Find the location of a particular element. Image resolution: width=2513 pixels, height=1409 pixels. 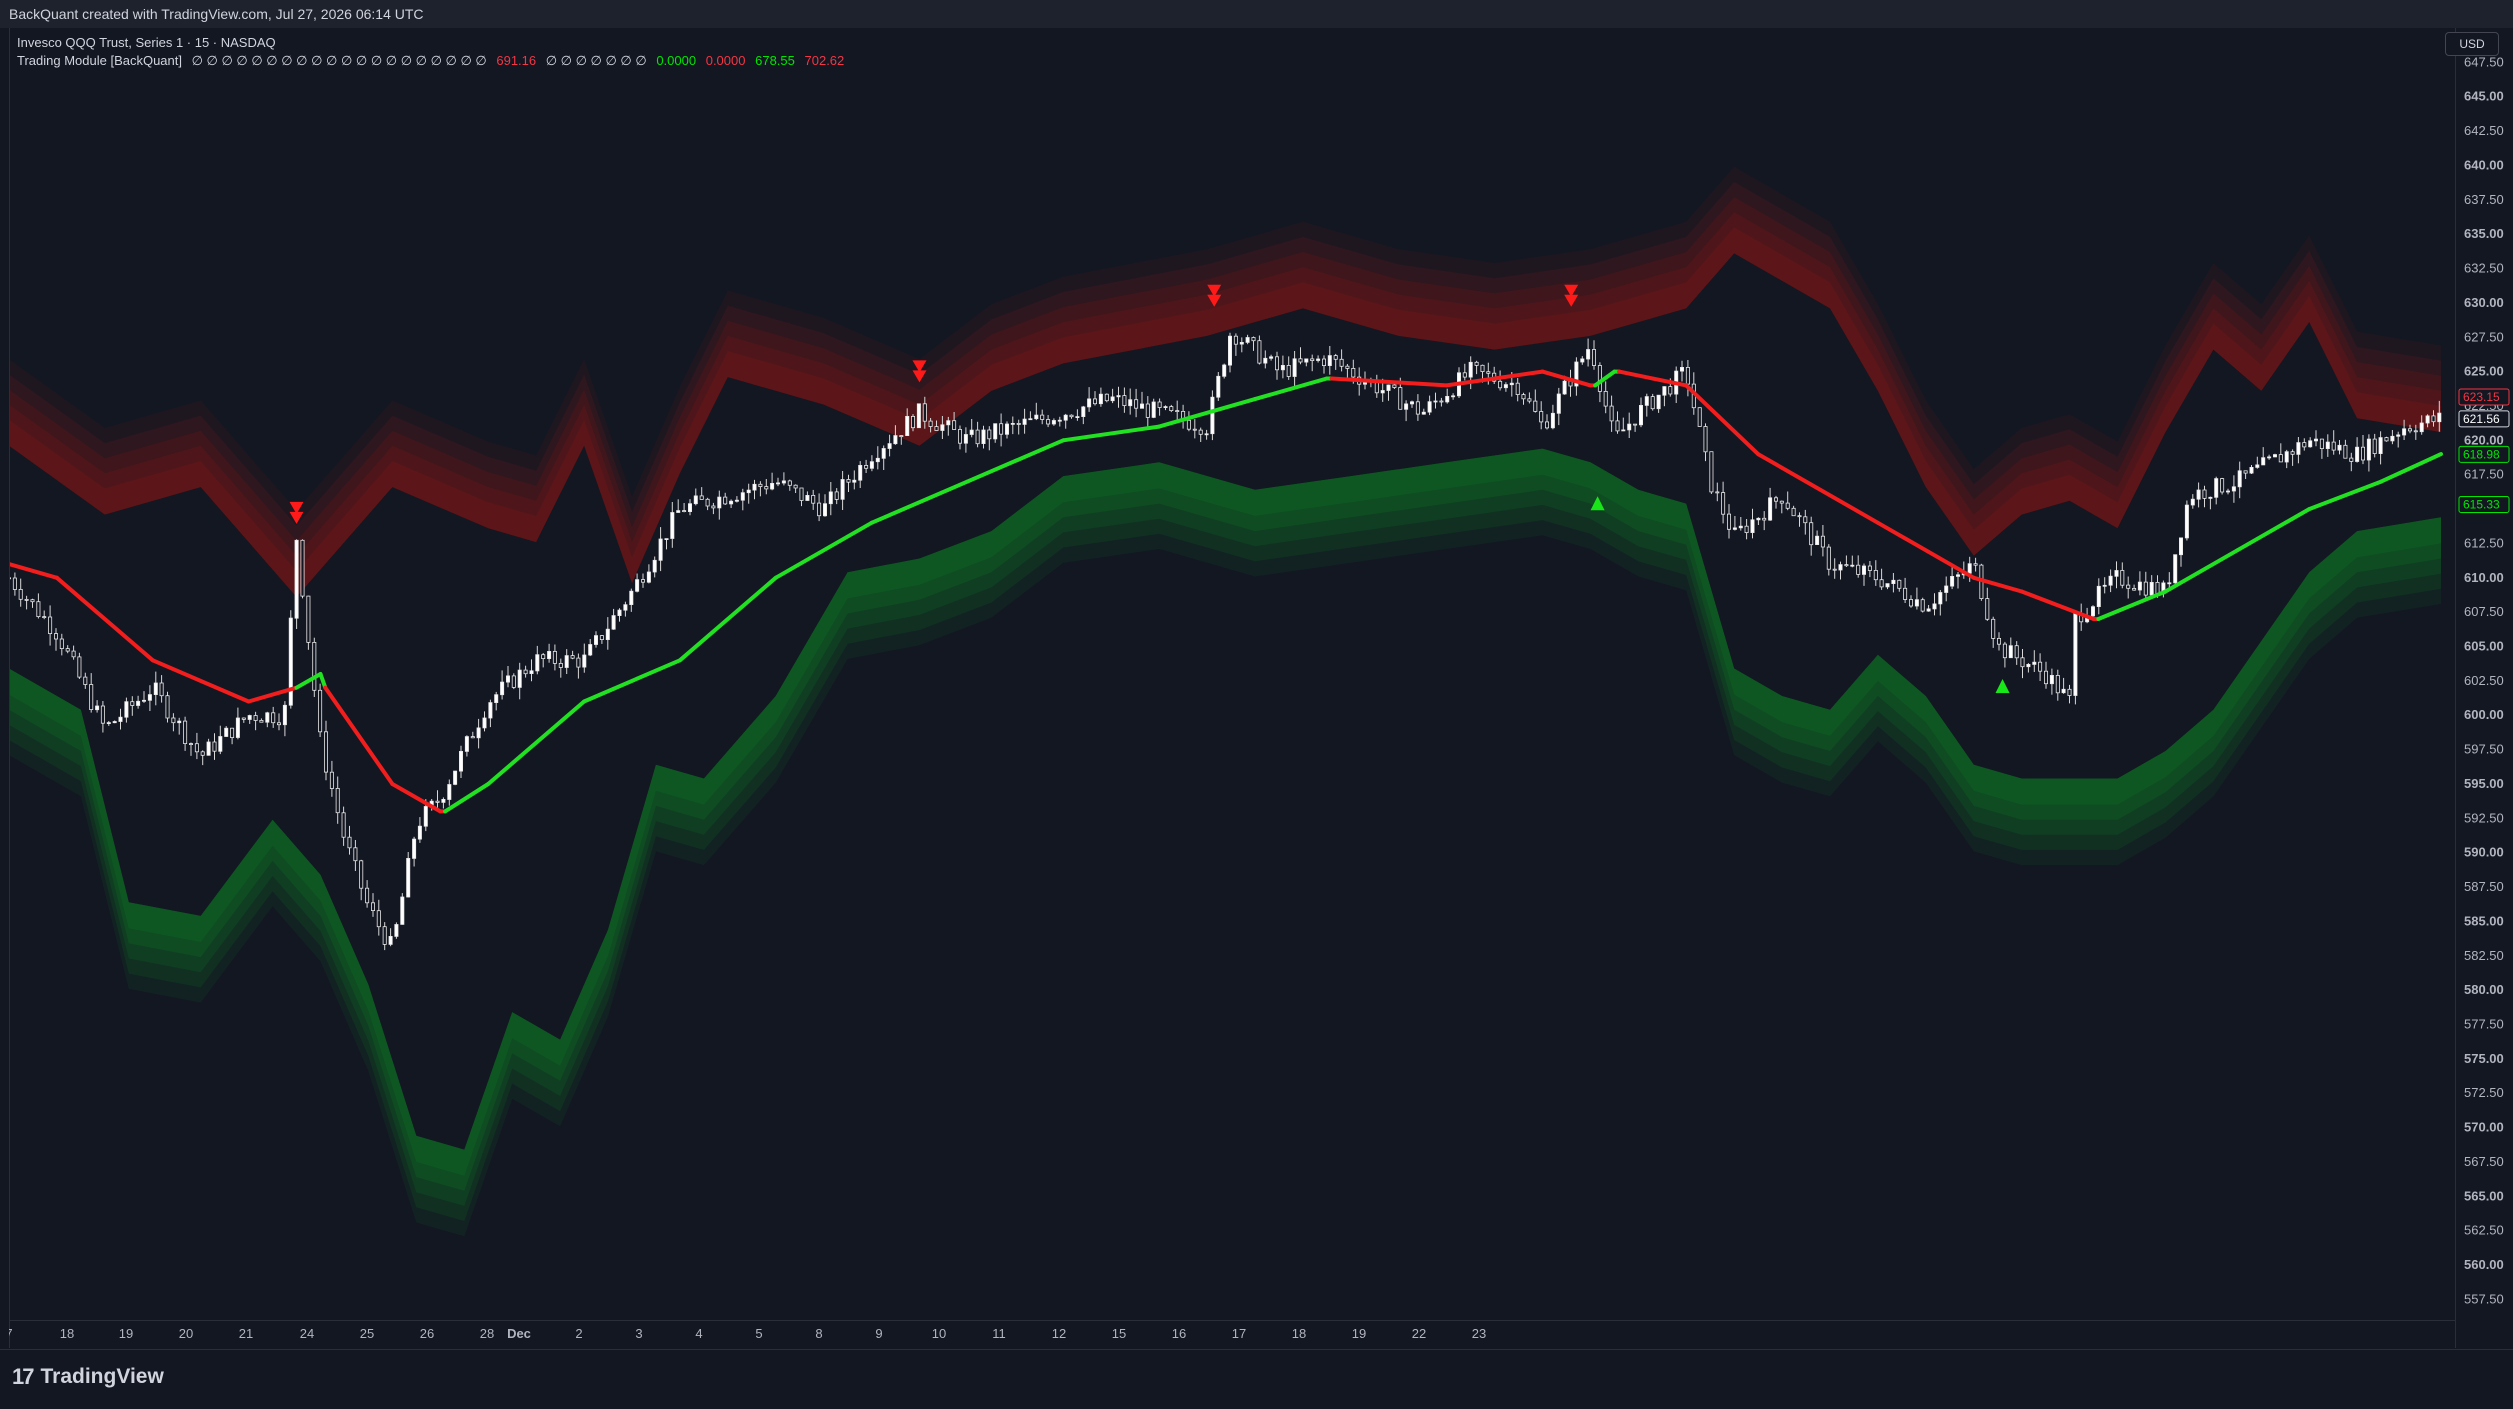

price-tick-label: 610.00 is located at coordinates (2484, 577).